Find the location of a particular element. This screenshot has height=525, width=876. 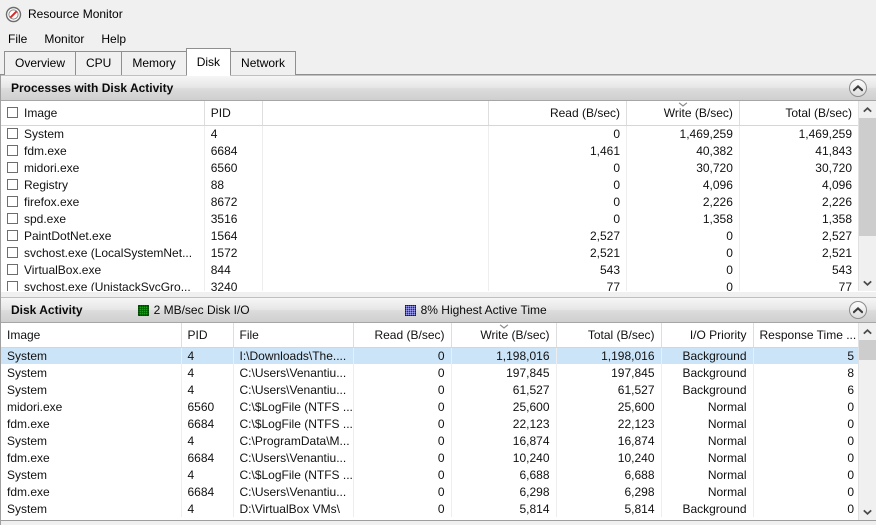

menu-monitor: Monitor is located at coordinates (68, 39).